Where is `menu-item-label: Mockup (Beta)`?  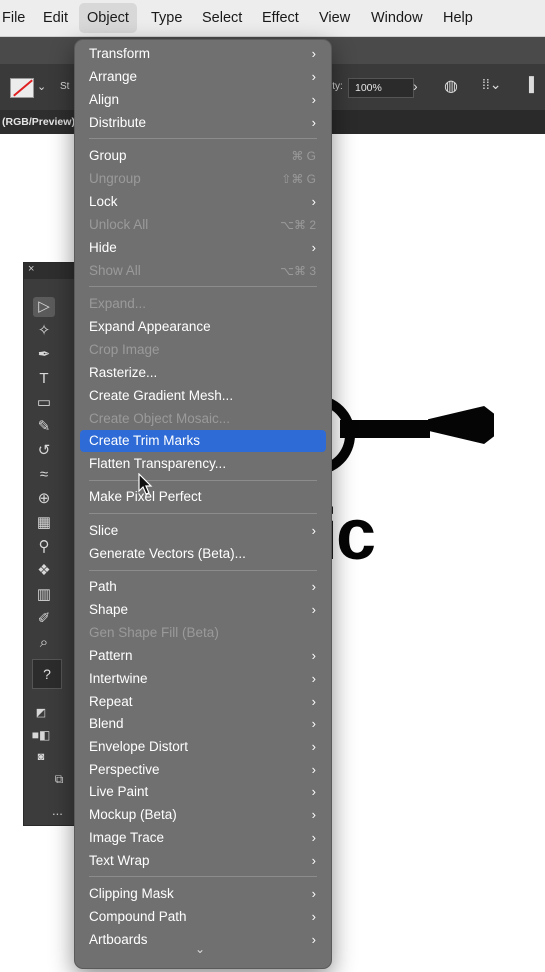
menu-item-label: Mockup (Beta) is located at coordinates (133, 814).